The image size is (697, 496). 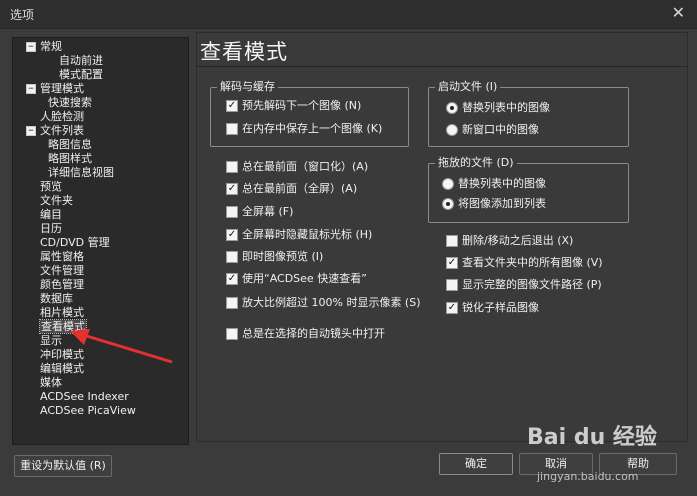 I want to click on page-title: 查看模式, so click(x=244, y=52).